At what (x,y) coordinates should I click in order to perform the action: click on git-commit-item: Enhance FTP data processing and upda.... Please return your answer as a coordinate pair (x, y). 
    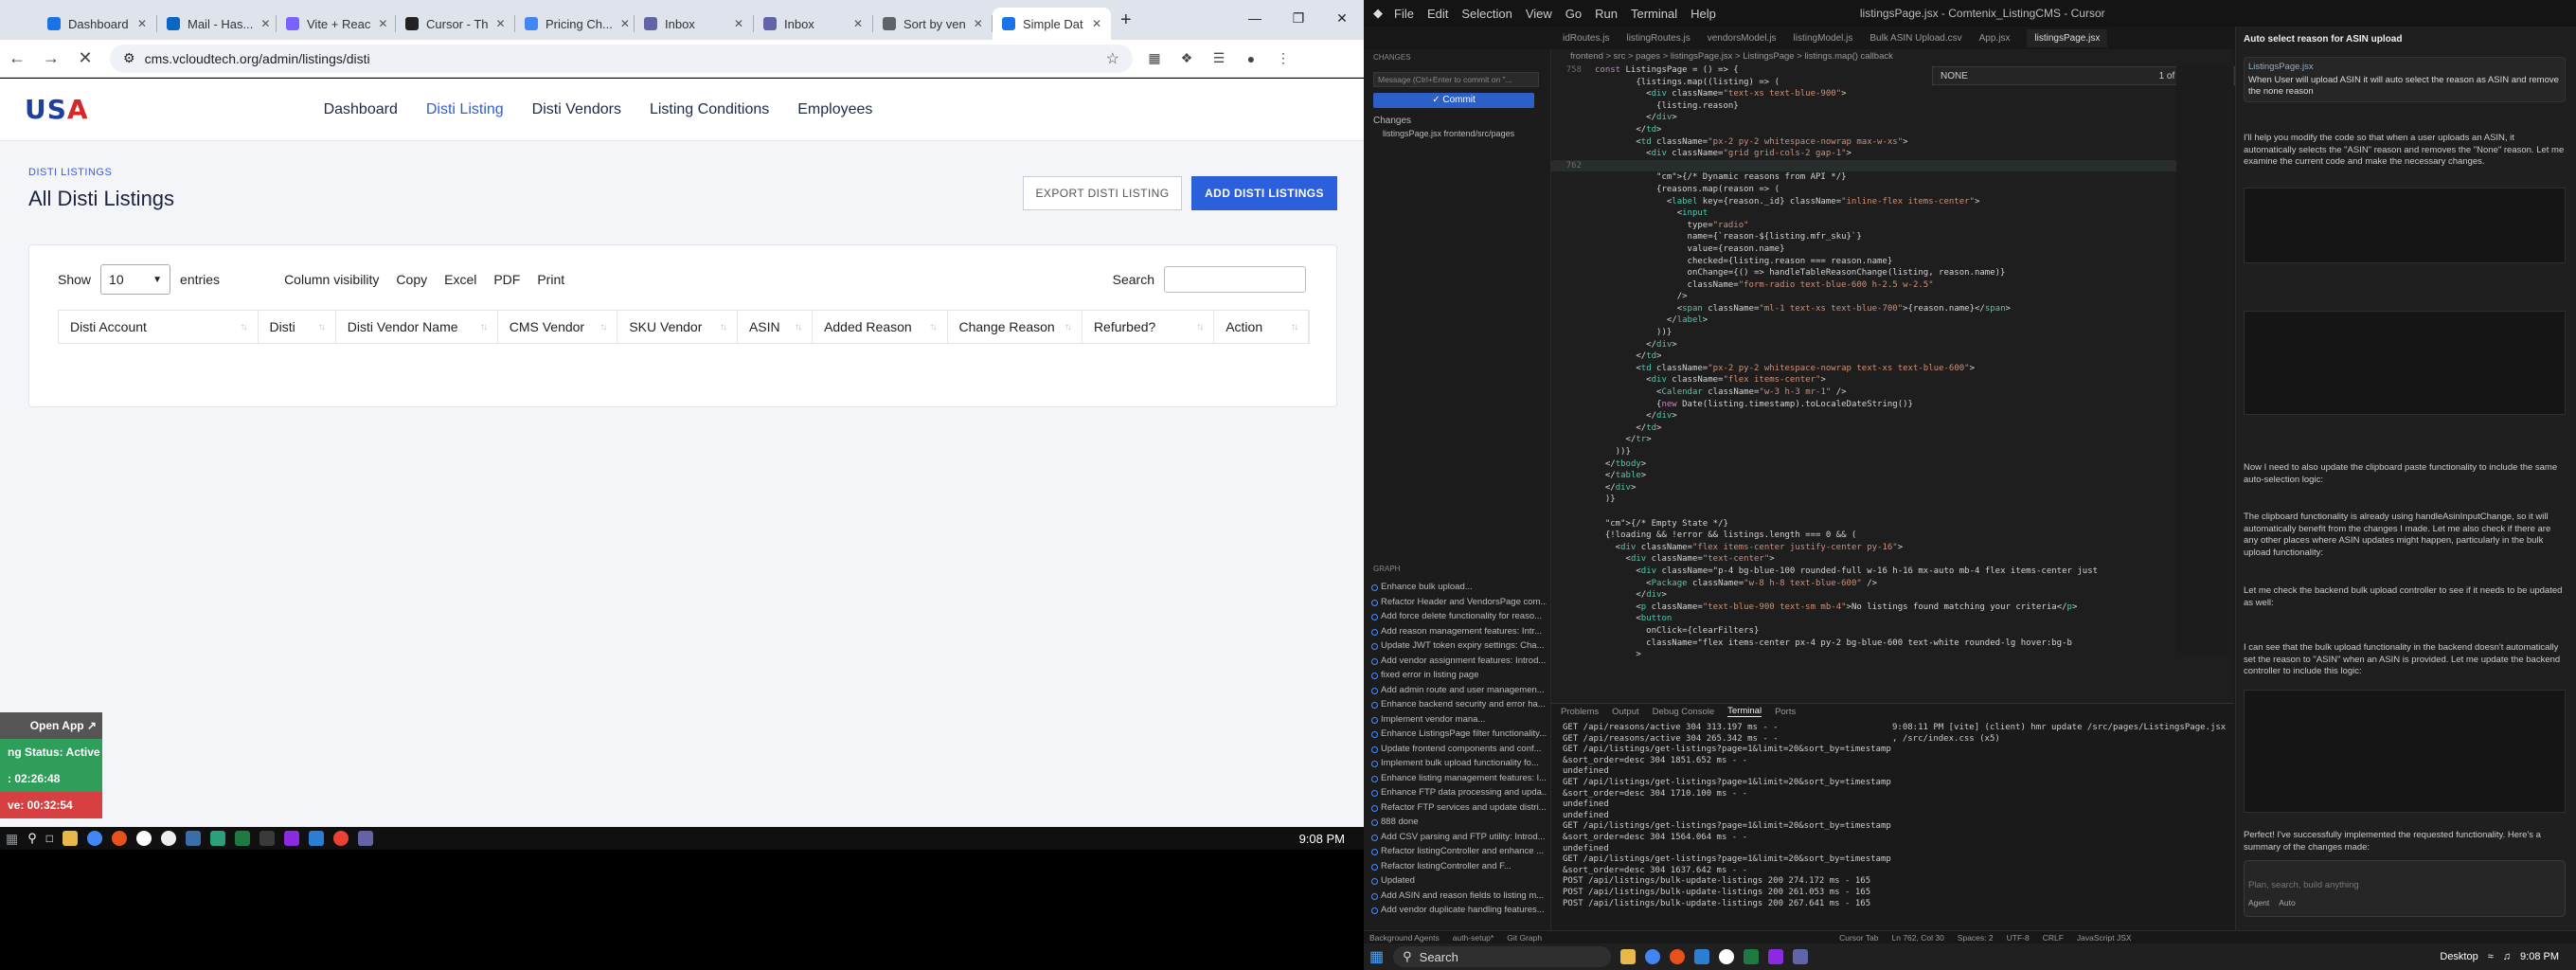
    Looking at the image, I should click on (1459, 792).